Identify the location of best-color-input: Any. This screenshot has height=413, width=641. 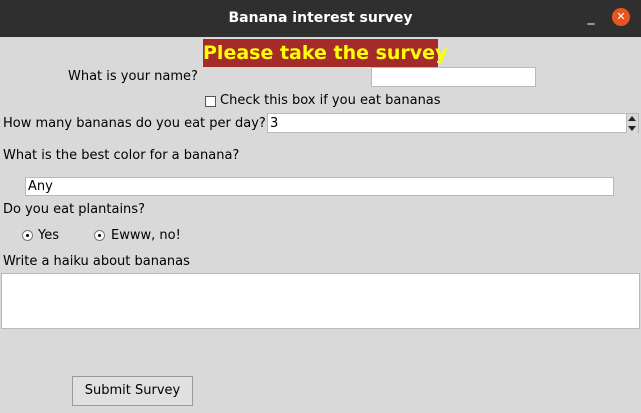
(319, 186).